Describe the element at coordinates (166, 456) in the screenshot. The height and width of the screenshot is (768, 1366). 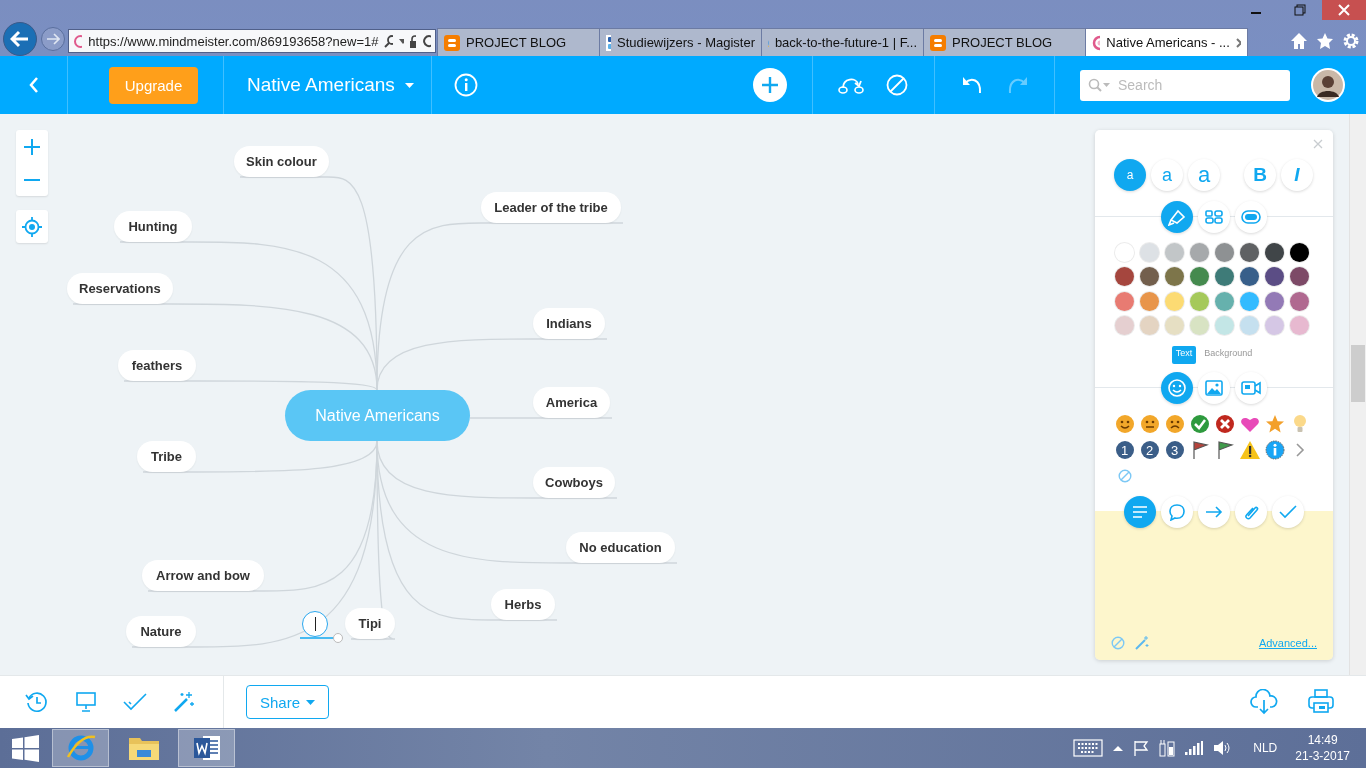
I see `topic-node: Tribe` at that location.